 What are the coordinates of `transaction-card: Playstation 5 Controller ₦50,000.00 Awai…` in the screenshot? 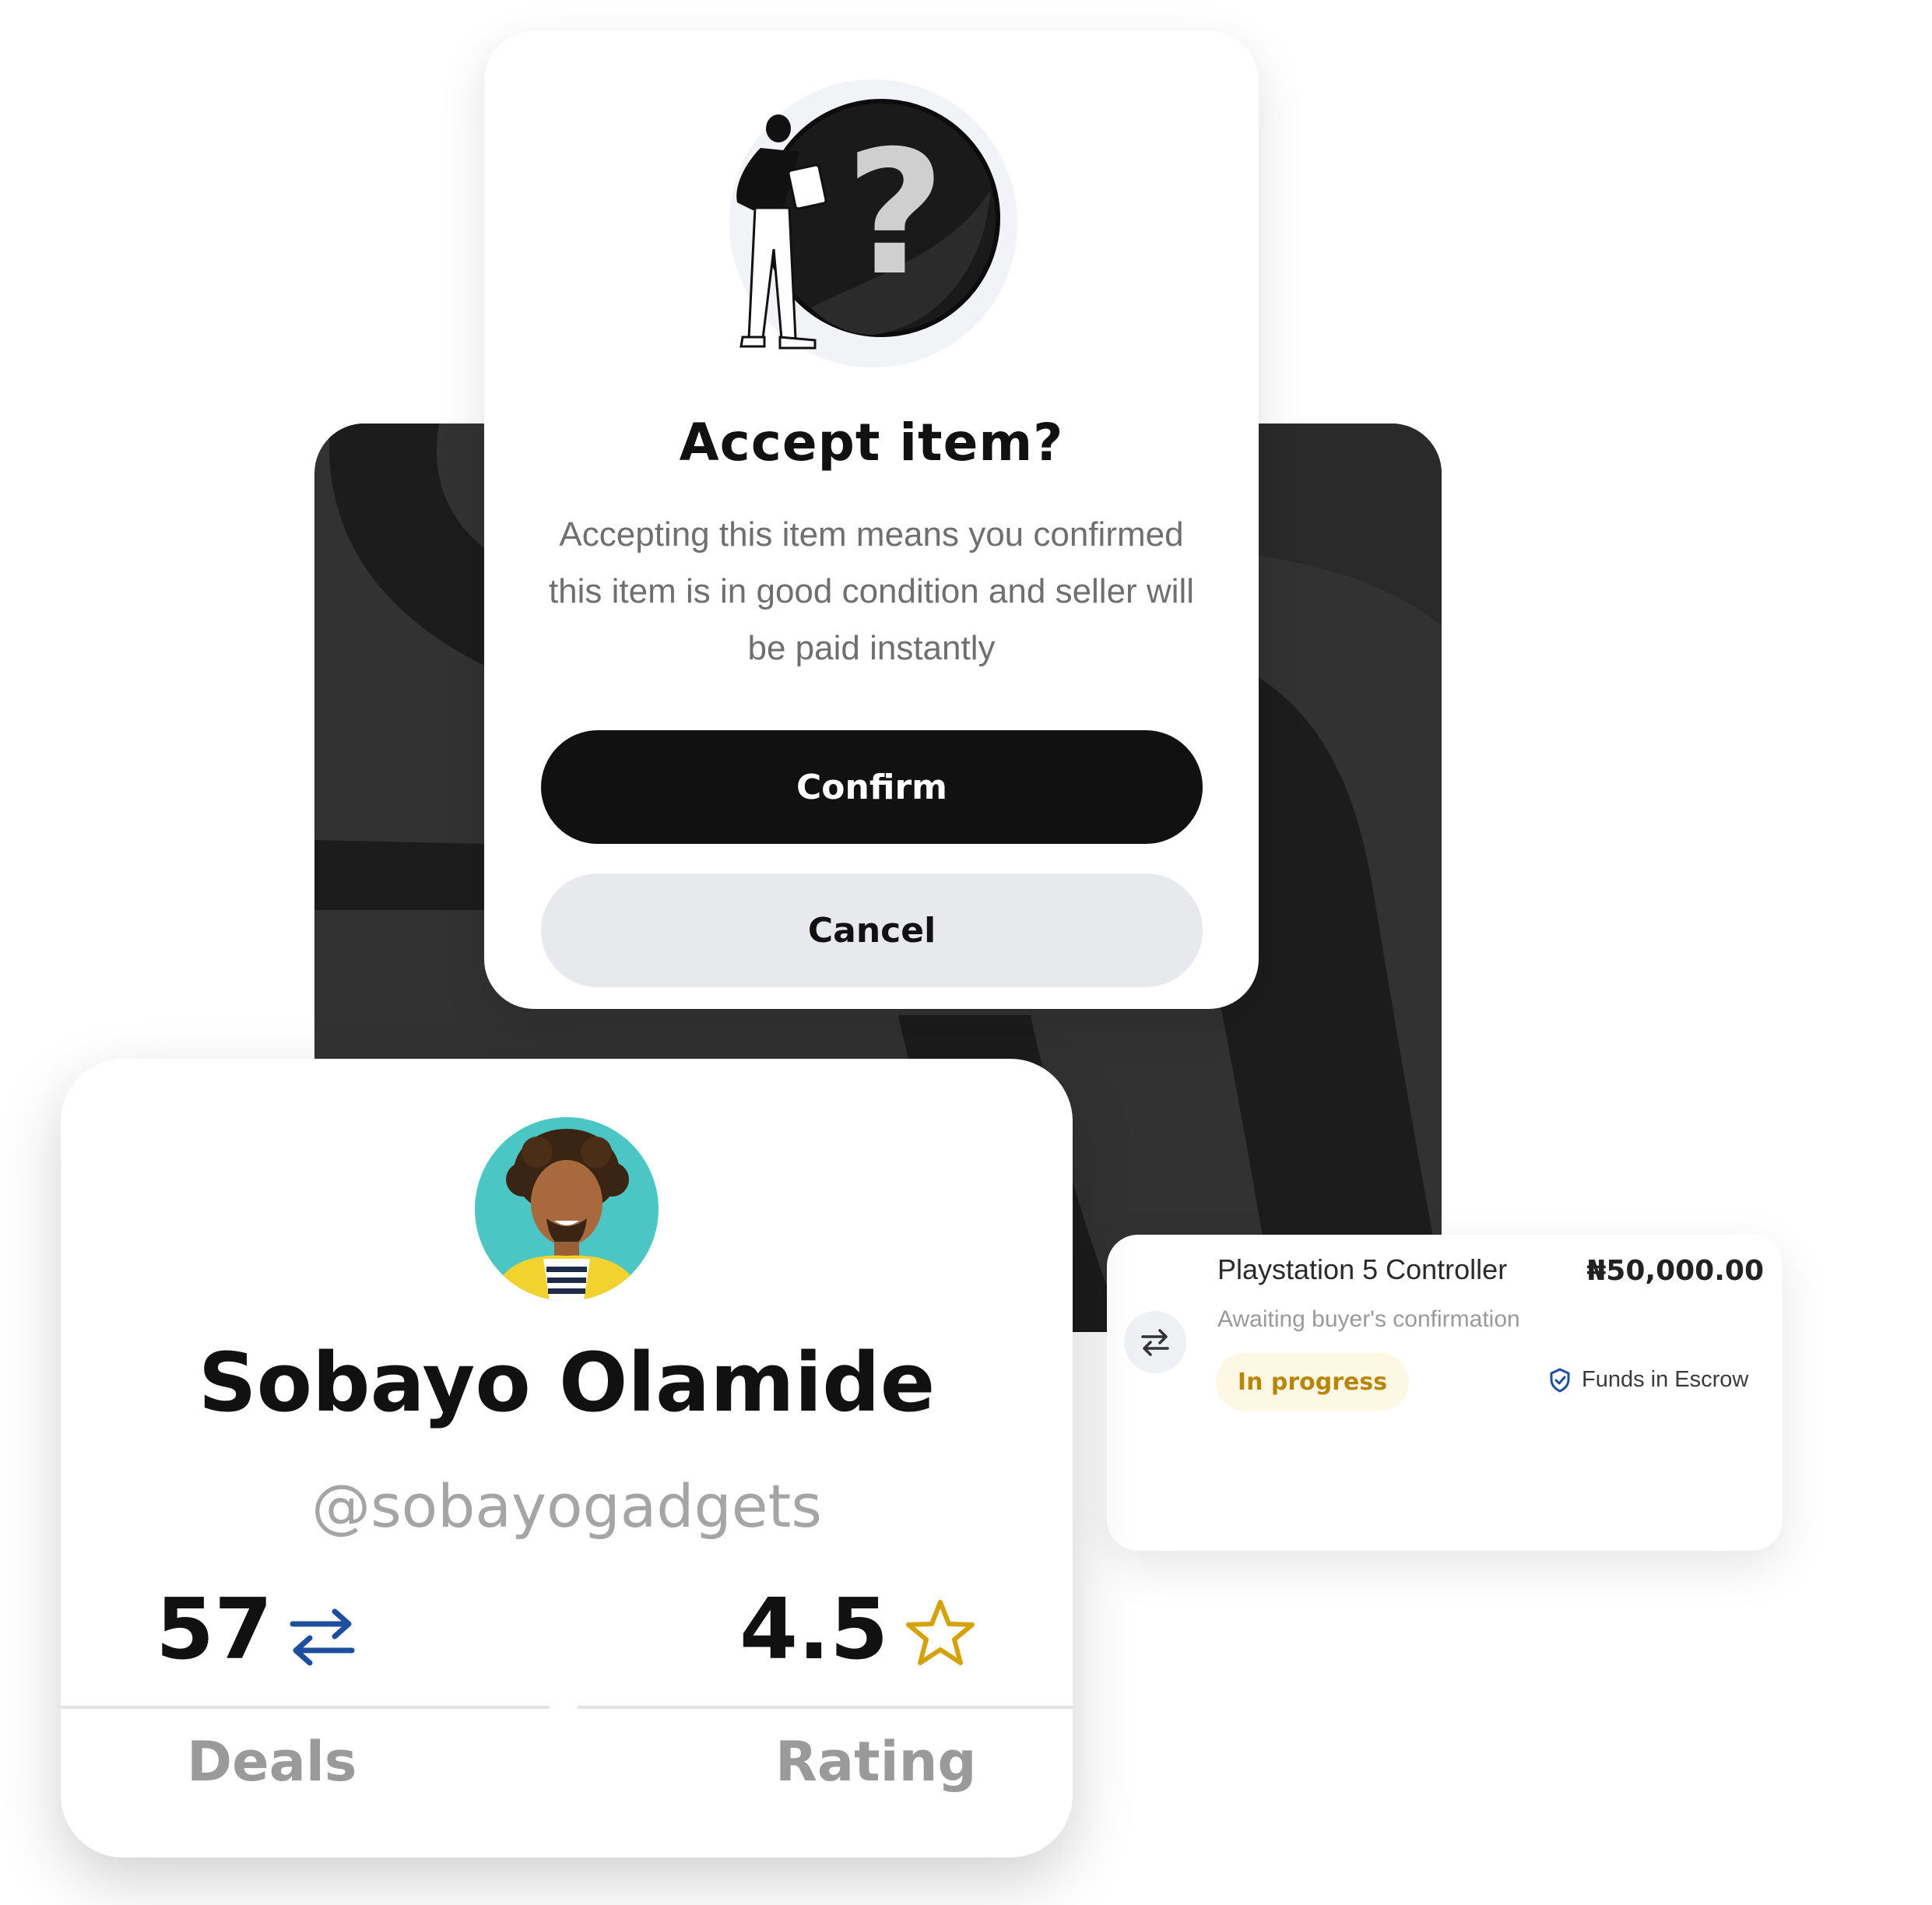 It's located at (1445, 1393).